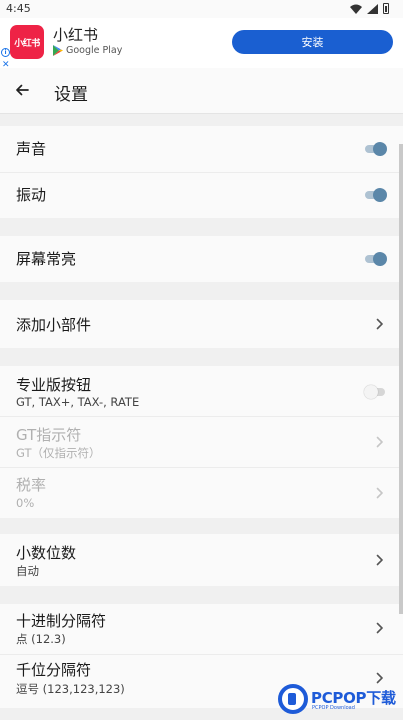  What do you see at coordinates (61, 621) in the screenshot?
I see `setting-decimal-separator-title: 十进制分隔符` at bounding box center [61, 621].